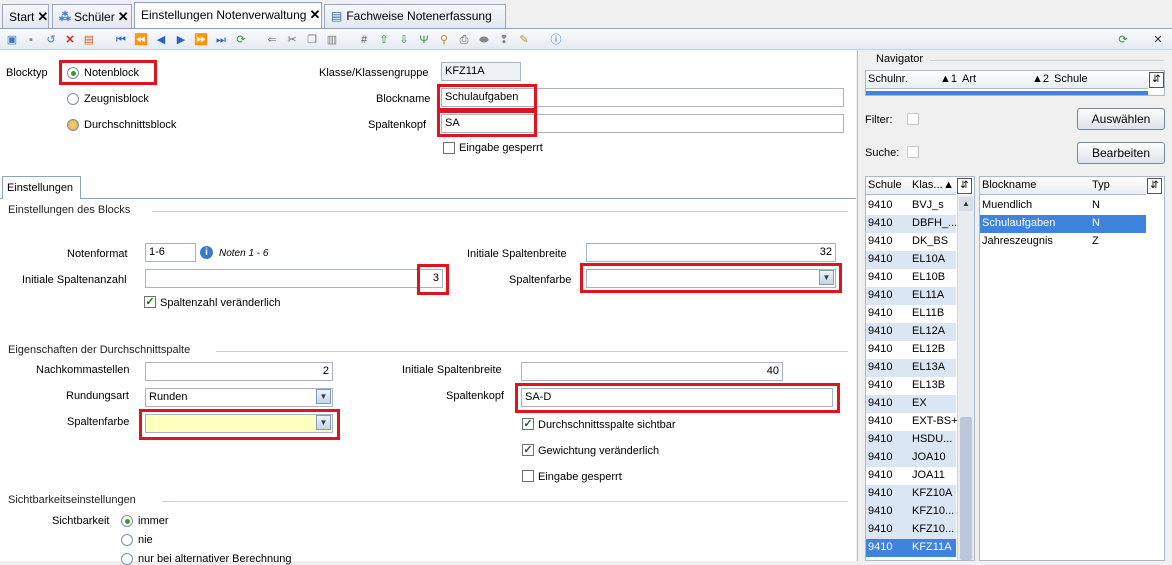 The image size is (1172, 565). Describe the element at coordinates (524, 40) in the screenshot. I see `clean-icon: ✎` at that location.